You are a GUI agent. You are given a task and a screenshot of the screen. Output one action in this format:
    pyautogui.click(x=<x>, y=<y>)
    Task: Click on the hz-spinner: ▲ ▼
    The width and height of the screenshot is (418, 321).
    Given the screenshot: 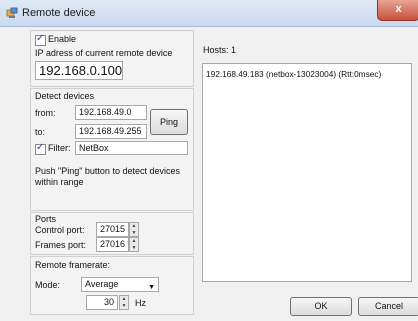 What is the action you would take?
    pyautogui.click(x=124, y=302)
    